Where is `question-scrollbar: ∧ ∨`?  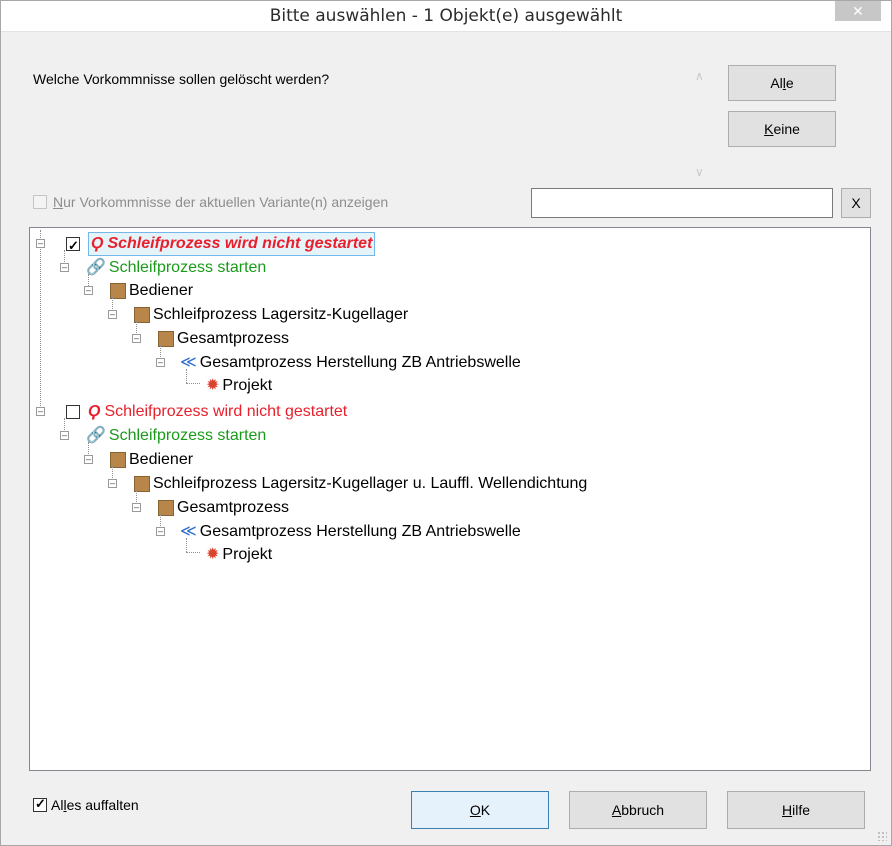
question-scrollbar: ∧ ∨ is located at coordinates (701, 122).